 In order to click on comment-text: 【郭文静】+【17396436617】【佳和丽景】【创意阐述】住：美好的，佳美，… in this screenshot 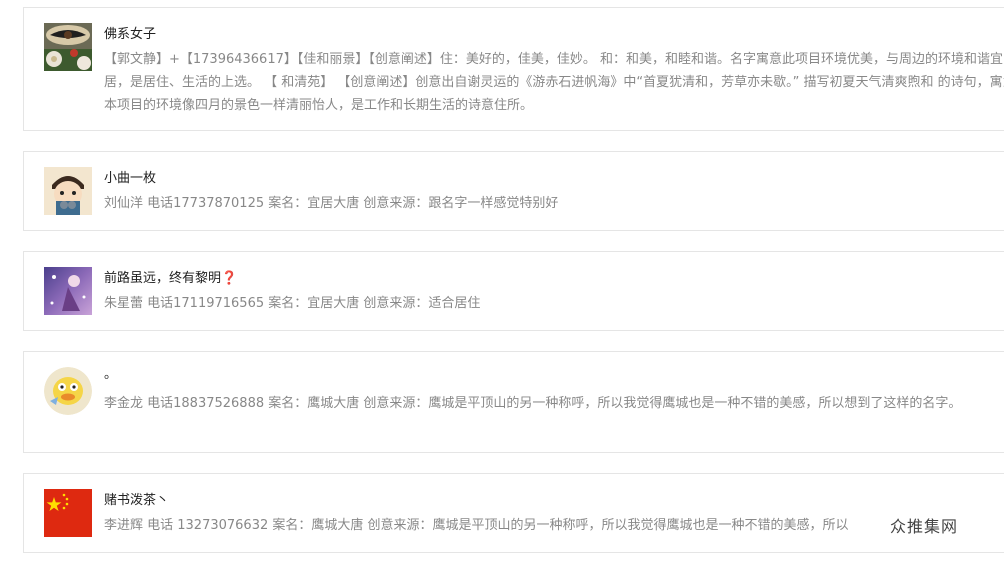, I will do `click(554, 82)`.